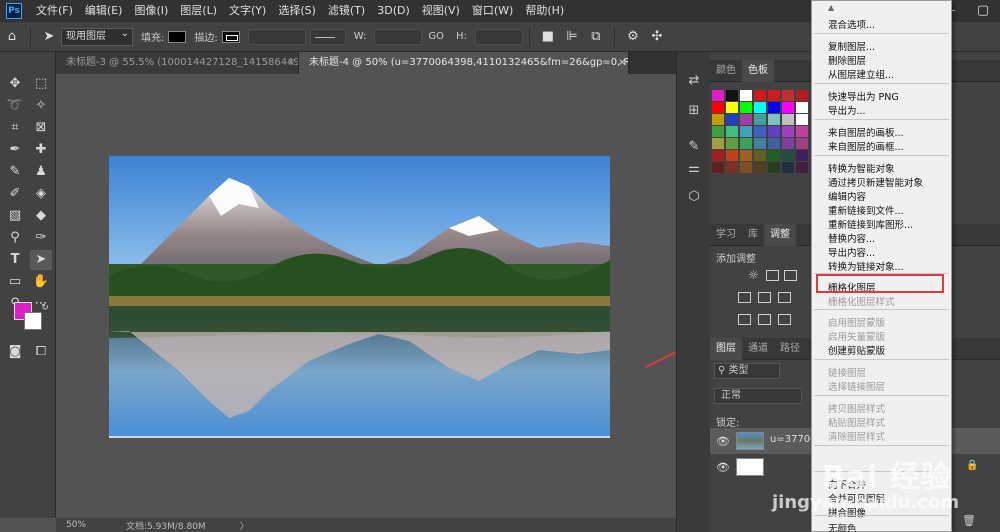  Describe the element at coordinates (247, 11) in the screenshot. I see `menu-item: 文字(Y)` at that location.